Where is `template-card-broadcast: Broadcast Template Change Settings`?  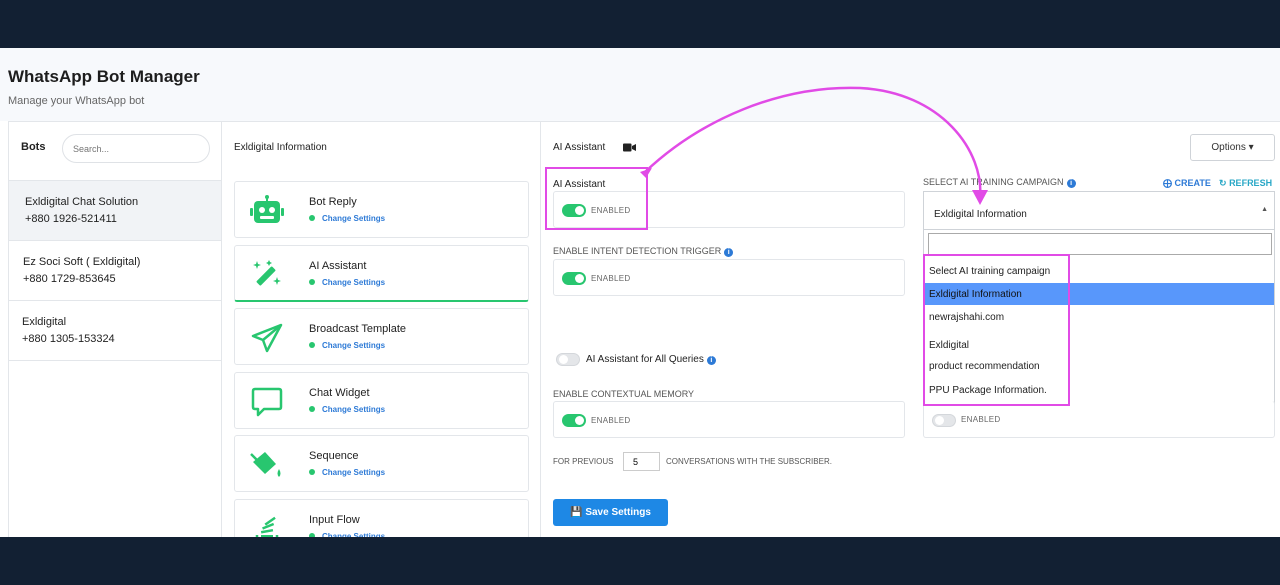 template-card-broadcast: Broadcast Template Change Settings is located at coordinates (381, 336).